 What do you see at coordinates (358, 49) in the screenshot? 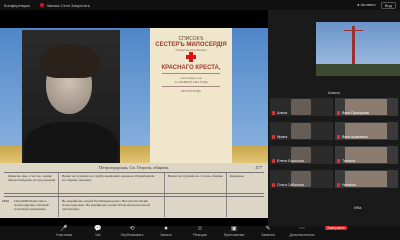
I see `active-speaker-video` at bounding box center [358, 49].